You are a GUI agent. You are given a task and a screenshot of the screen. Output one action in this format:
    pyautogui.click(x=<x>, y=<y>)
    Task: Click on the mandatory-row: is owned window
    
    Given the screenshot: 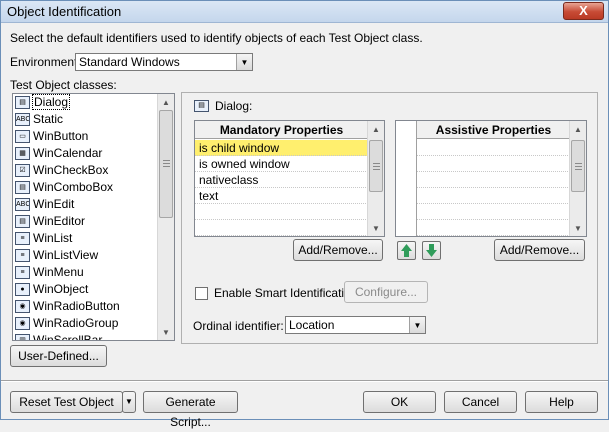 What is the action you would take?
    pyautogui.click(x=281, y=164)
    